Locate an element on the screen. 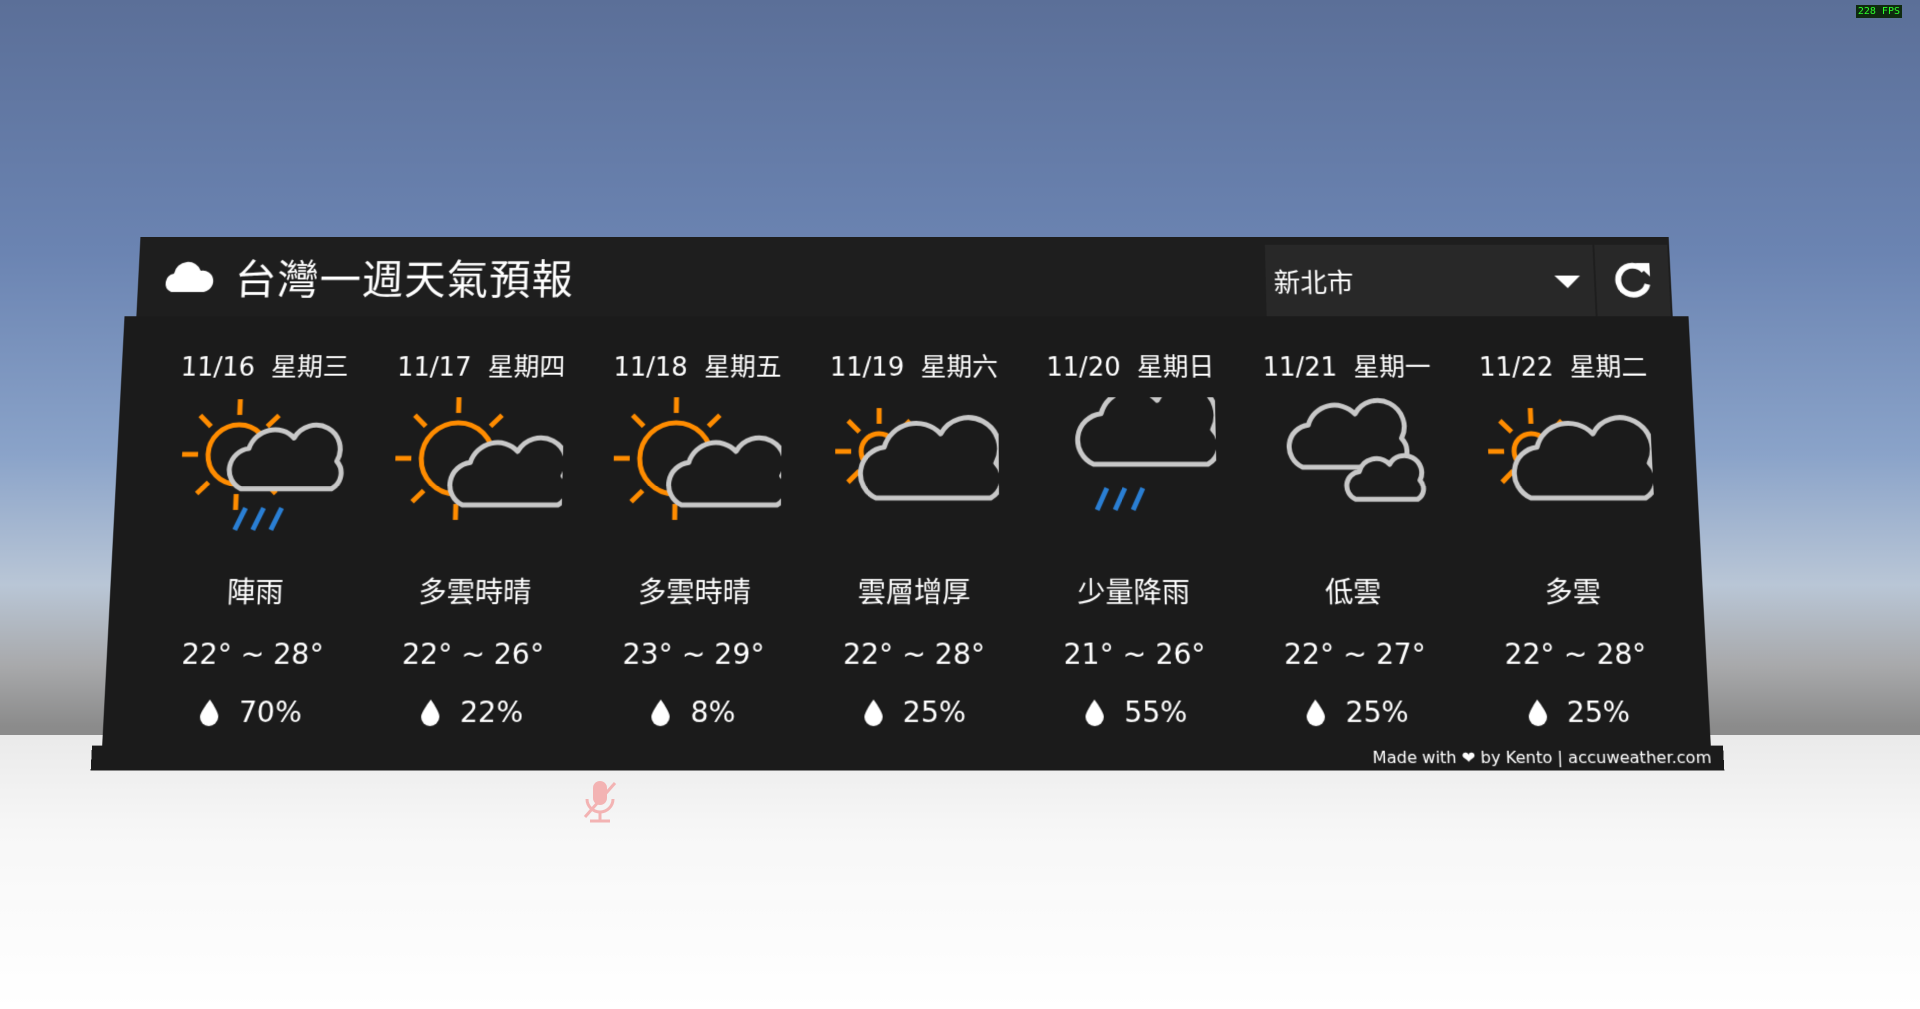 Image resolution: width=1920 pixels, height=1009 pixels. fps-counter: 228 FPS is located at coordinates (1879, 11).